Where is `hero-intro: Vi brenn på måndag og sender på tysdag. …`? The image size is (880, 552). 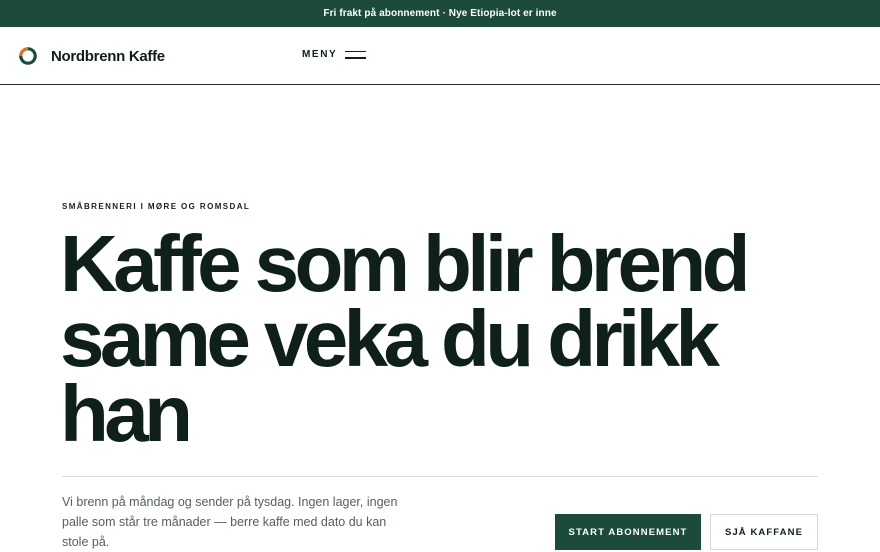
hero-intro: Vi brenn på måndag og sender på tysdag. … is located at coordinates (230, 522).